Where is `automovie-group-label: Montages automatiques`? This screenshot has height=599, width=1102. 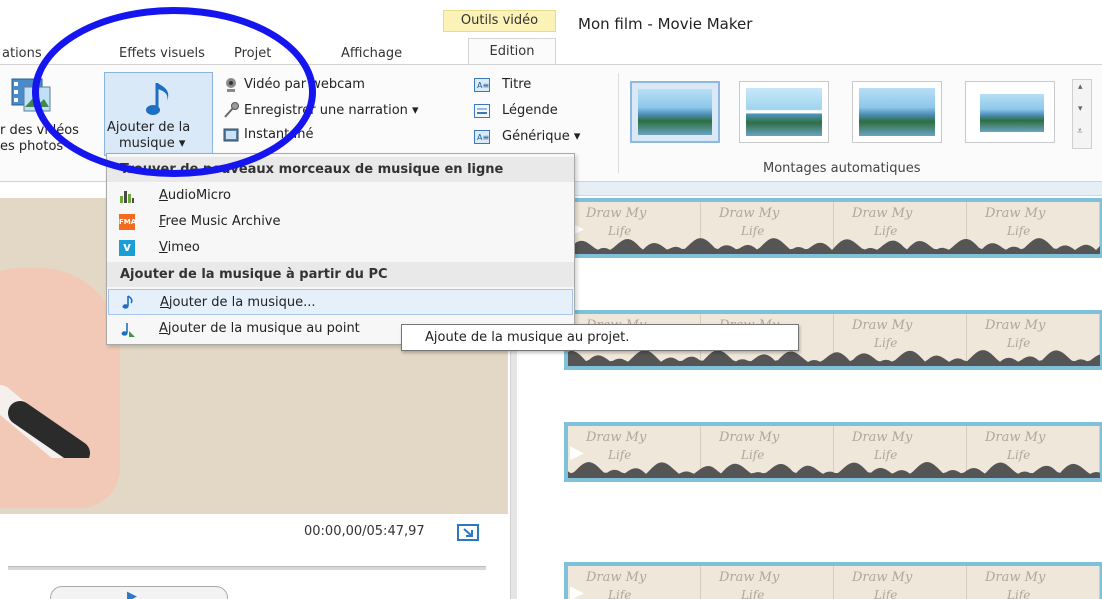
automovie-group-label: Montages automatiques is located at coordinates (842, 168).